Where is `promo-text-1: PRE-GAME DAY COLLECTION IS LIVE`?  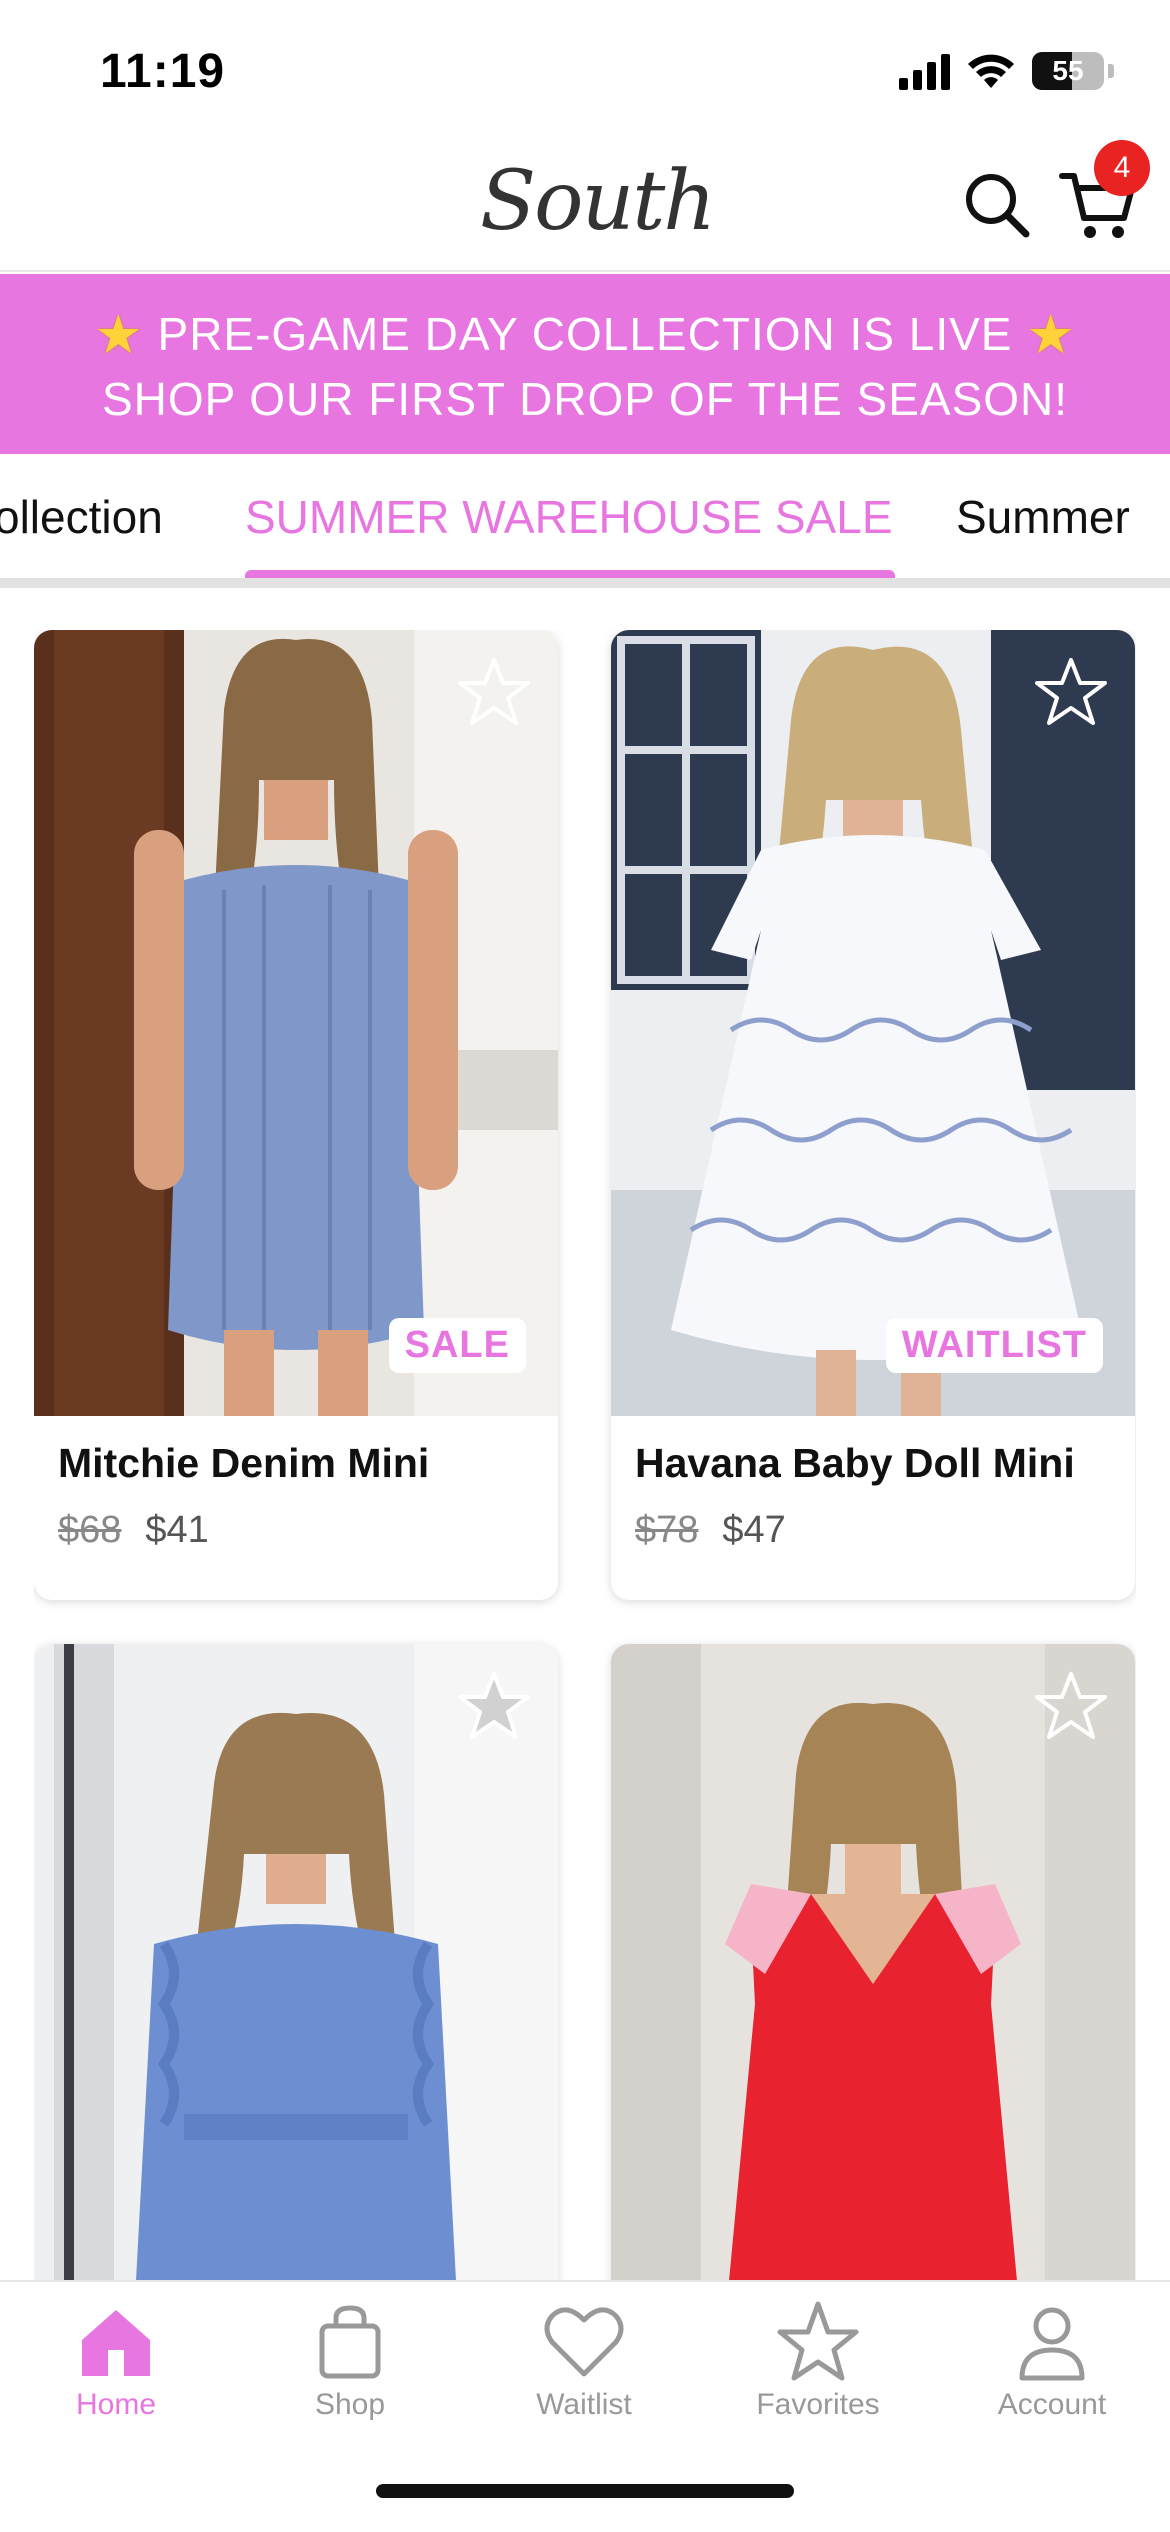
promo-text-1: PRE-GAME DAY COLLECTION IS LIVE is located at coordinates (585, 334).